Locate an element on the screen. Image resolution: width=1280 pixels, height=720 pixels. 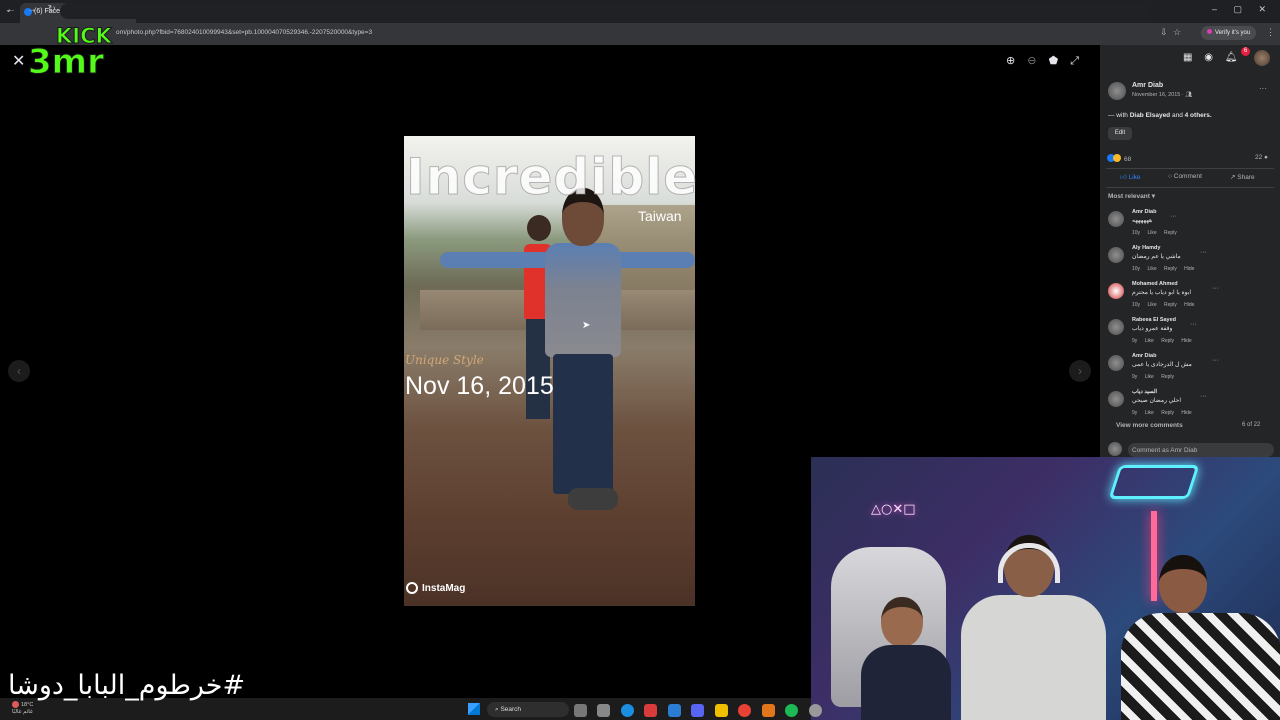
mouse-cursor-icon: ➤ is located at coordinates (586, 325).